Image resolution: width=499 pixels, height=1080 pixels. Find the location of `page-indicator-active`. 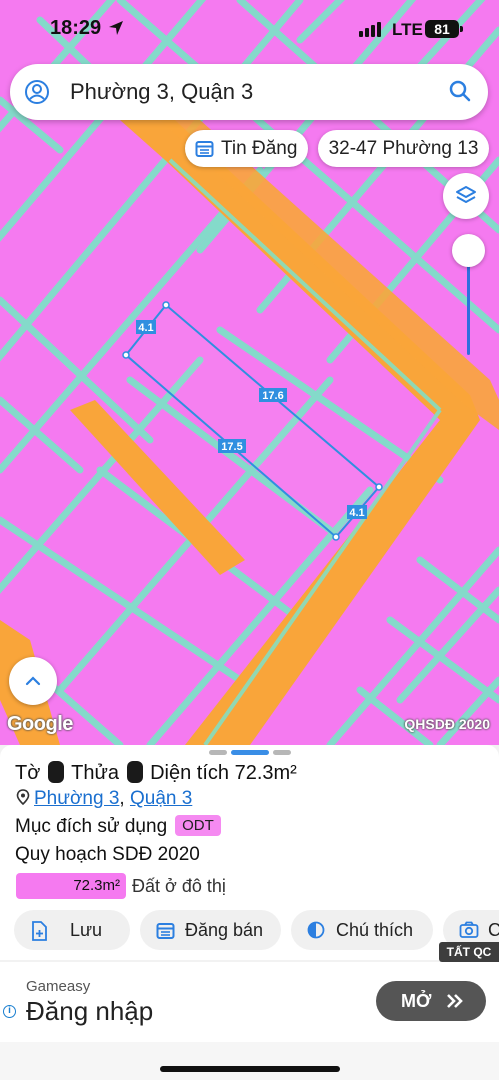

page-indicator-active is located at coordinates (250, 752).